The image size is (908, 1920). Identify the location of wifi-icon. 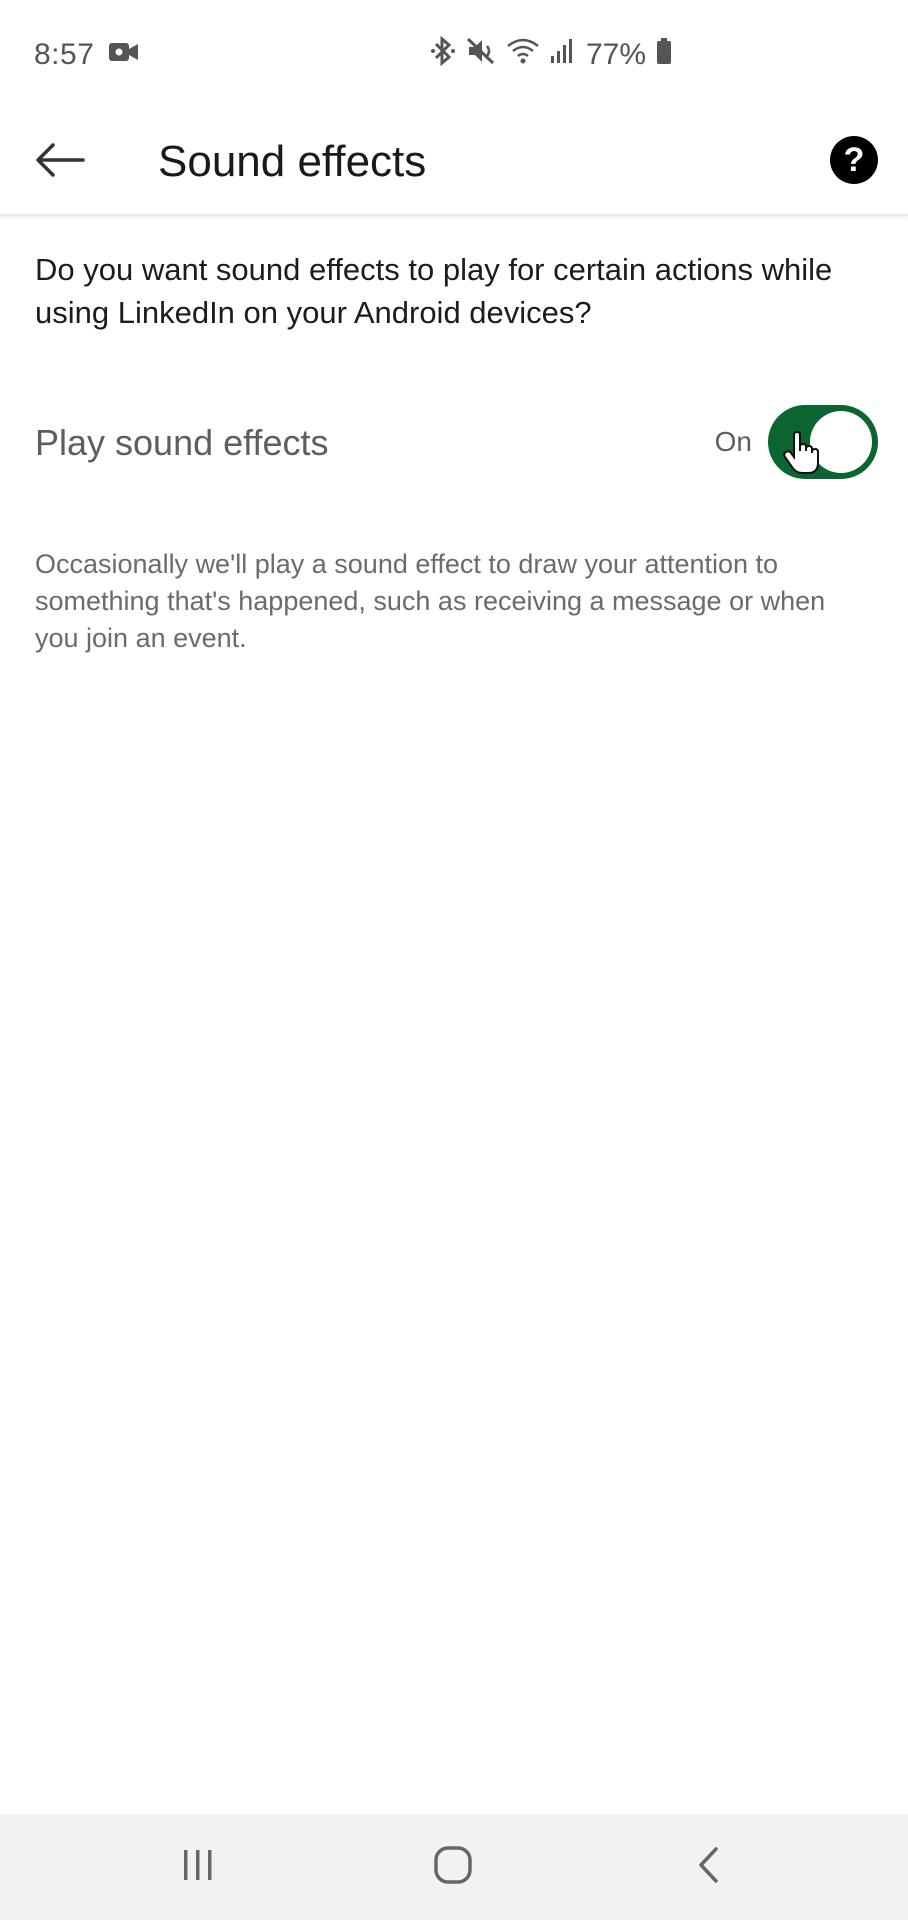
(523, 55).